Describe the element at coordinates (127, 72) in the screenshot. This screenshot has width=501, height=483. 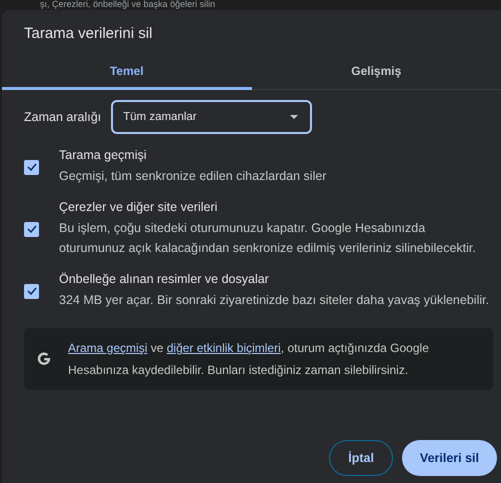
I see `tab: Temel` at that location.